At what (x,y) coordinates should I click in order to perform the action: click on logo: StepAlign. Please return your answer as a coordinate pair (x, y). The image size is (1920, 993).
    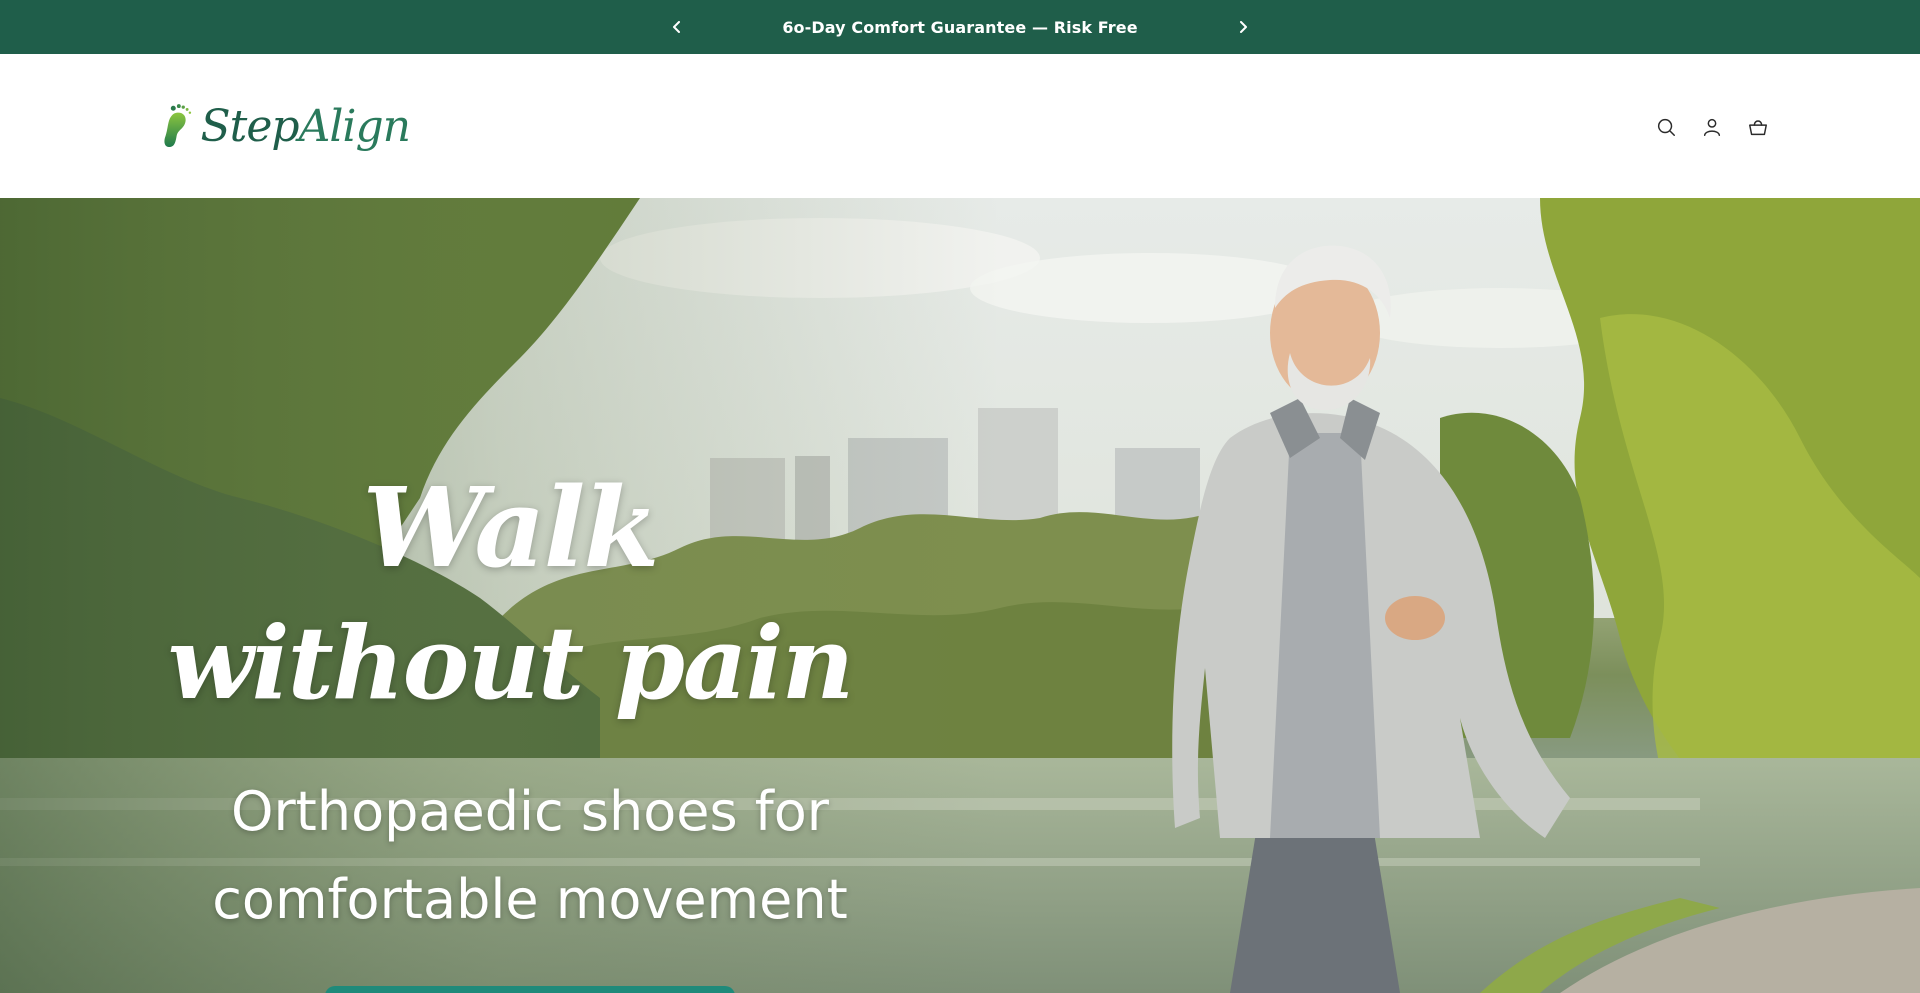
    Looking at the image, I should click on (285, 126).